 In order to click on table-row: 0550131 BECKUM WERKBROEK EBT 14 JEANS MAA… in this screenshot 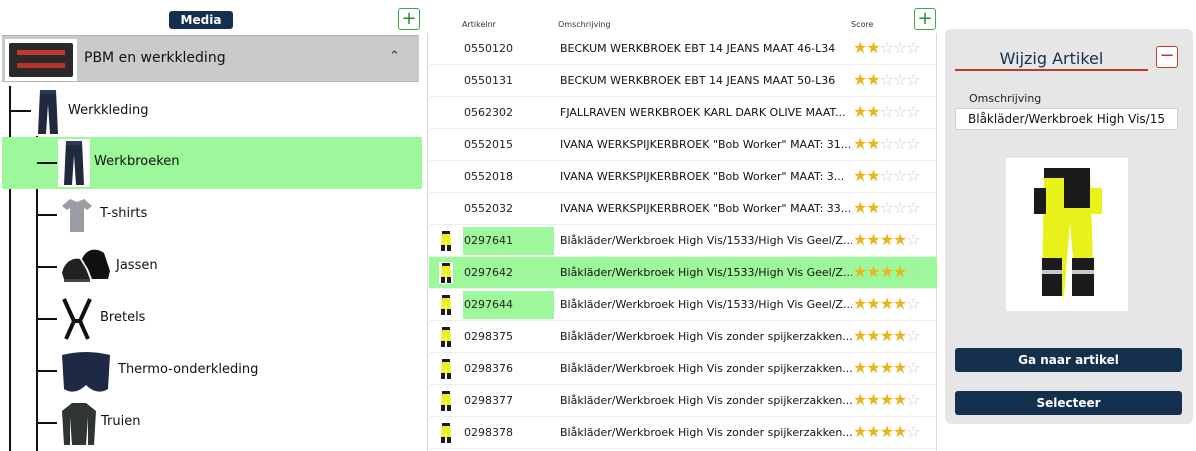, I will do `click(683, 81)`.